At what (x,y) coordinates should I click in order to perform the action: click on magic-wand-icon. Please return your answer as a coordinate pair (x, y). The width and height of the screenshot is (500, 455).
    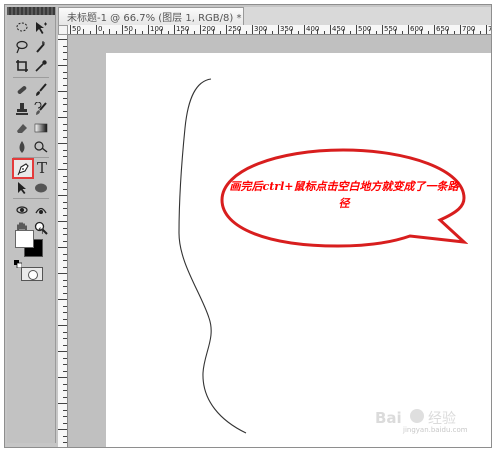
    Looking at the image, I should click on (41, 46).